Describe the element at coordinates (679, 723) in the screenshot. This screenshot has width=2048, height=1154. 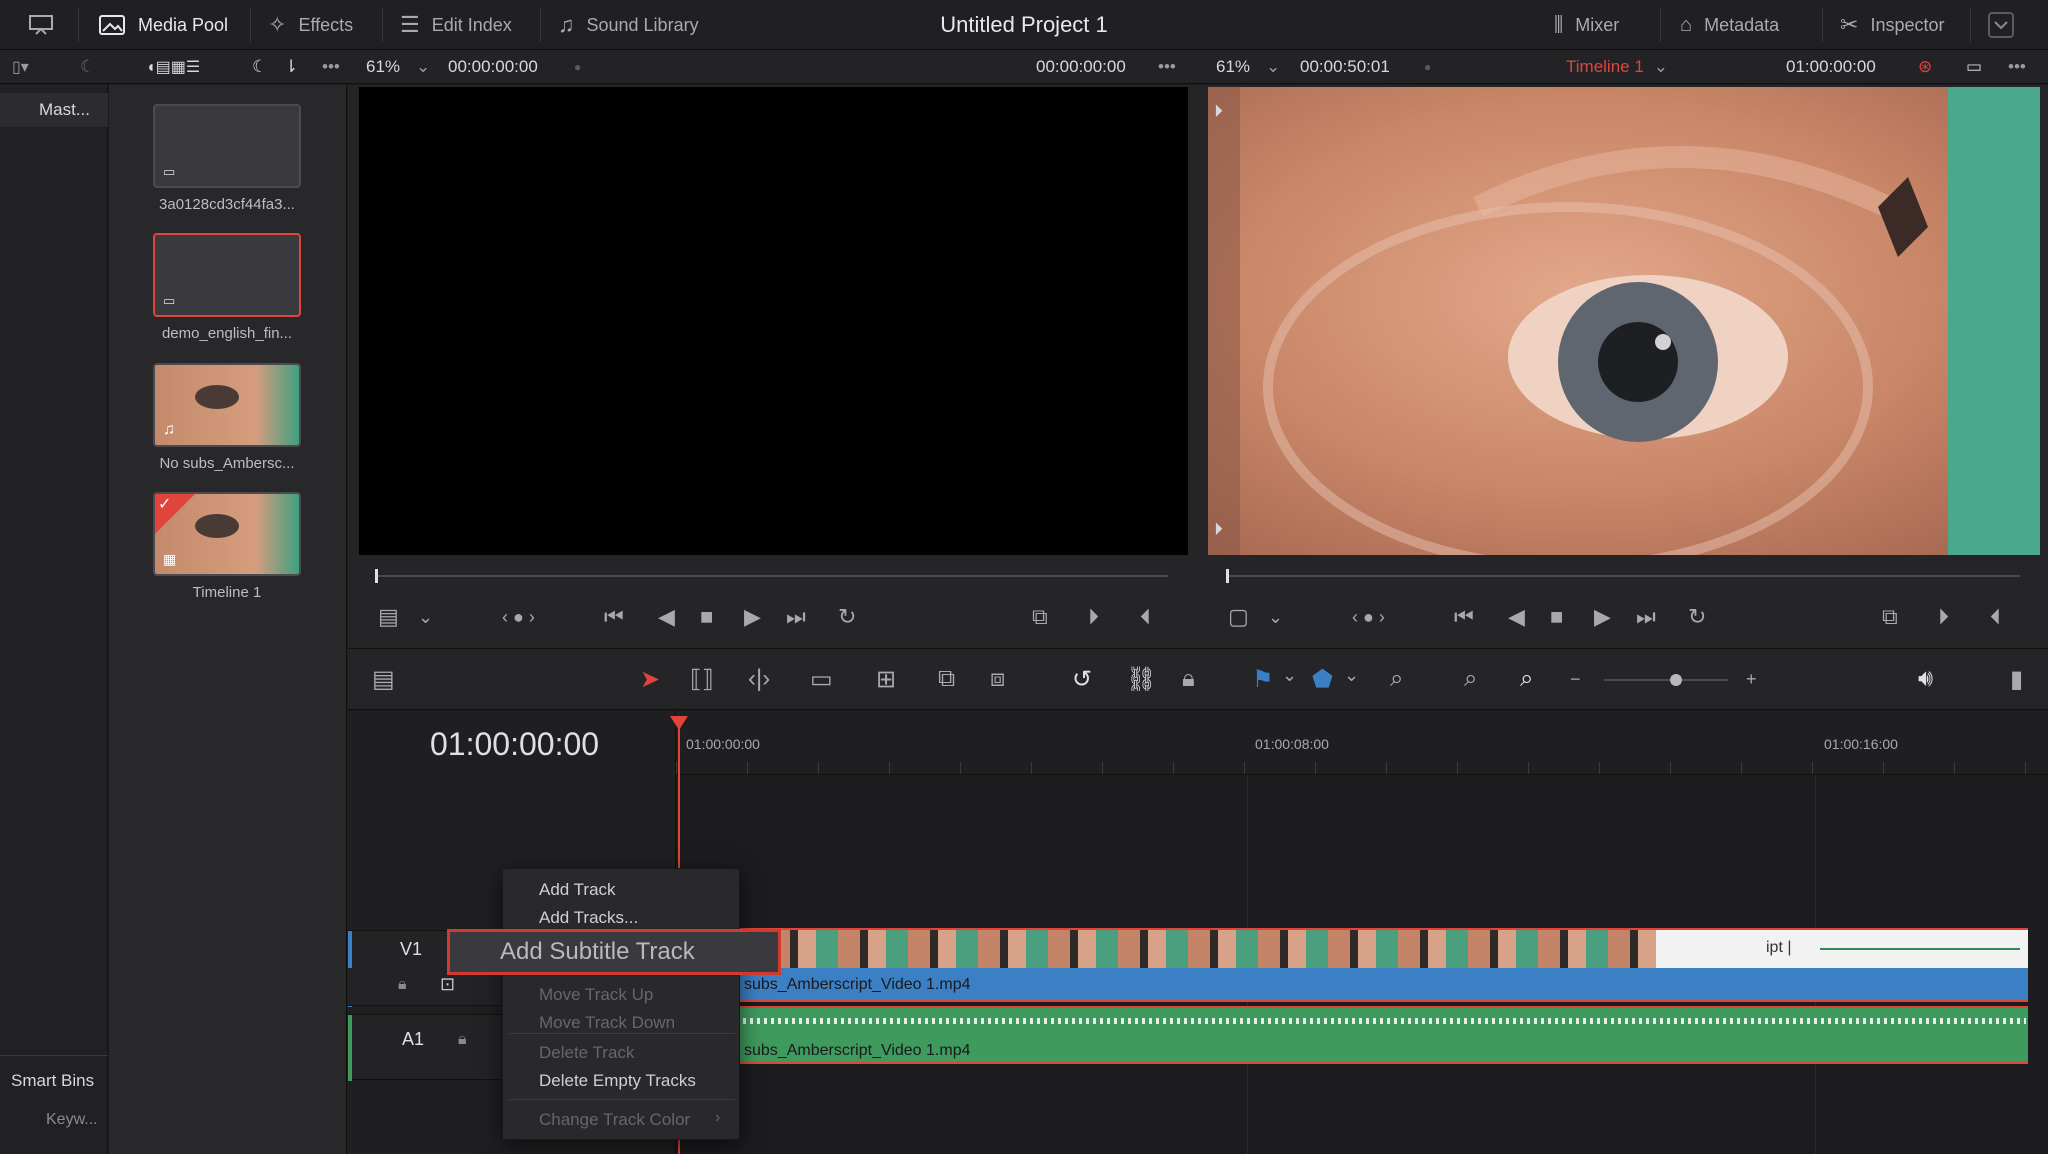
I see `playhead-handle-icon` at that location.